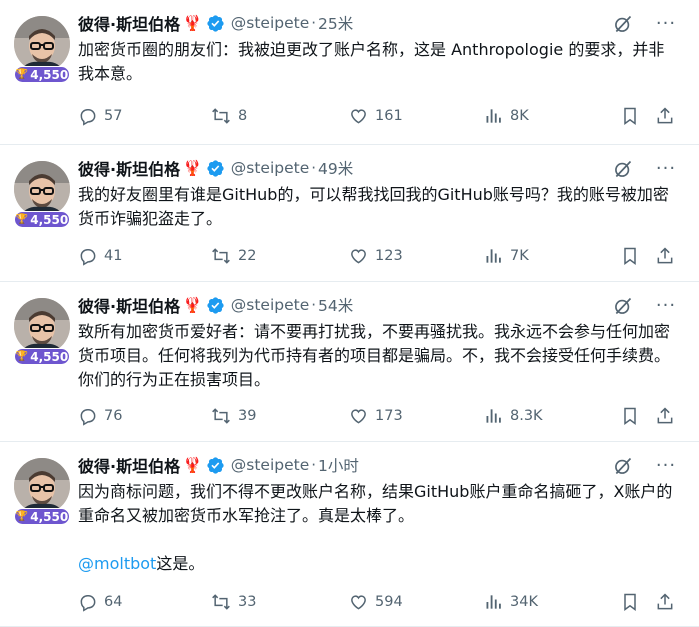 The height and width of the screenshot is (627, 699). What do you see at coordinates (100, 416) in the screenshot?
I see `reply-button: 76` at bounding box center [100, 416].